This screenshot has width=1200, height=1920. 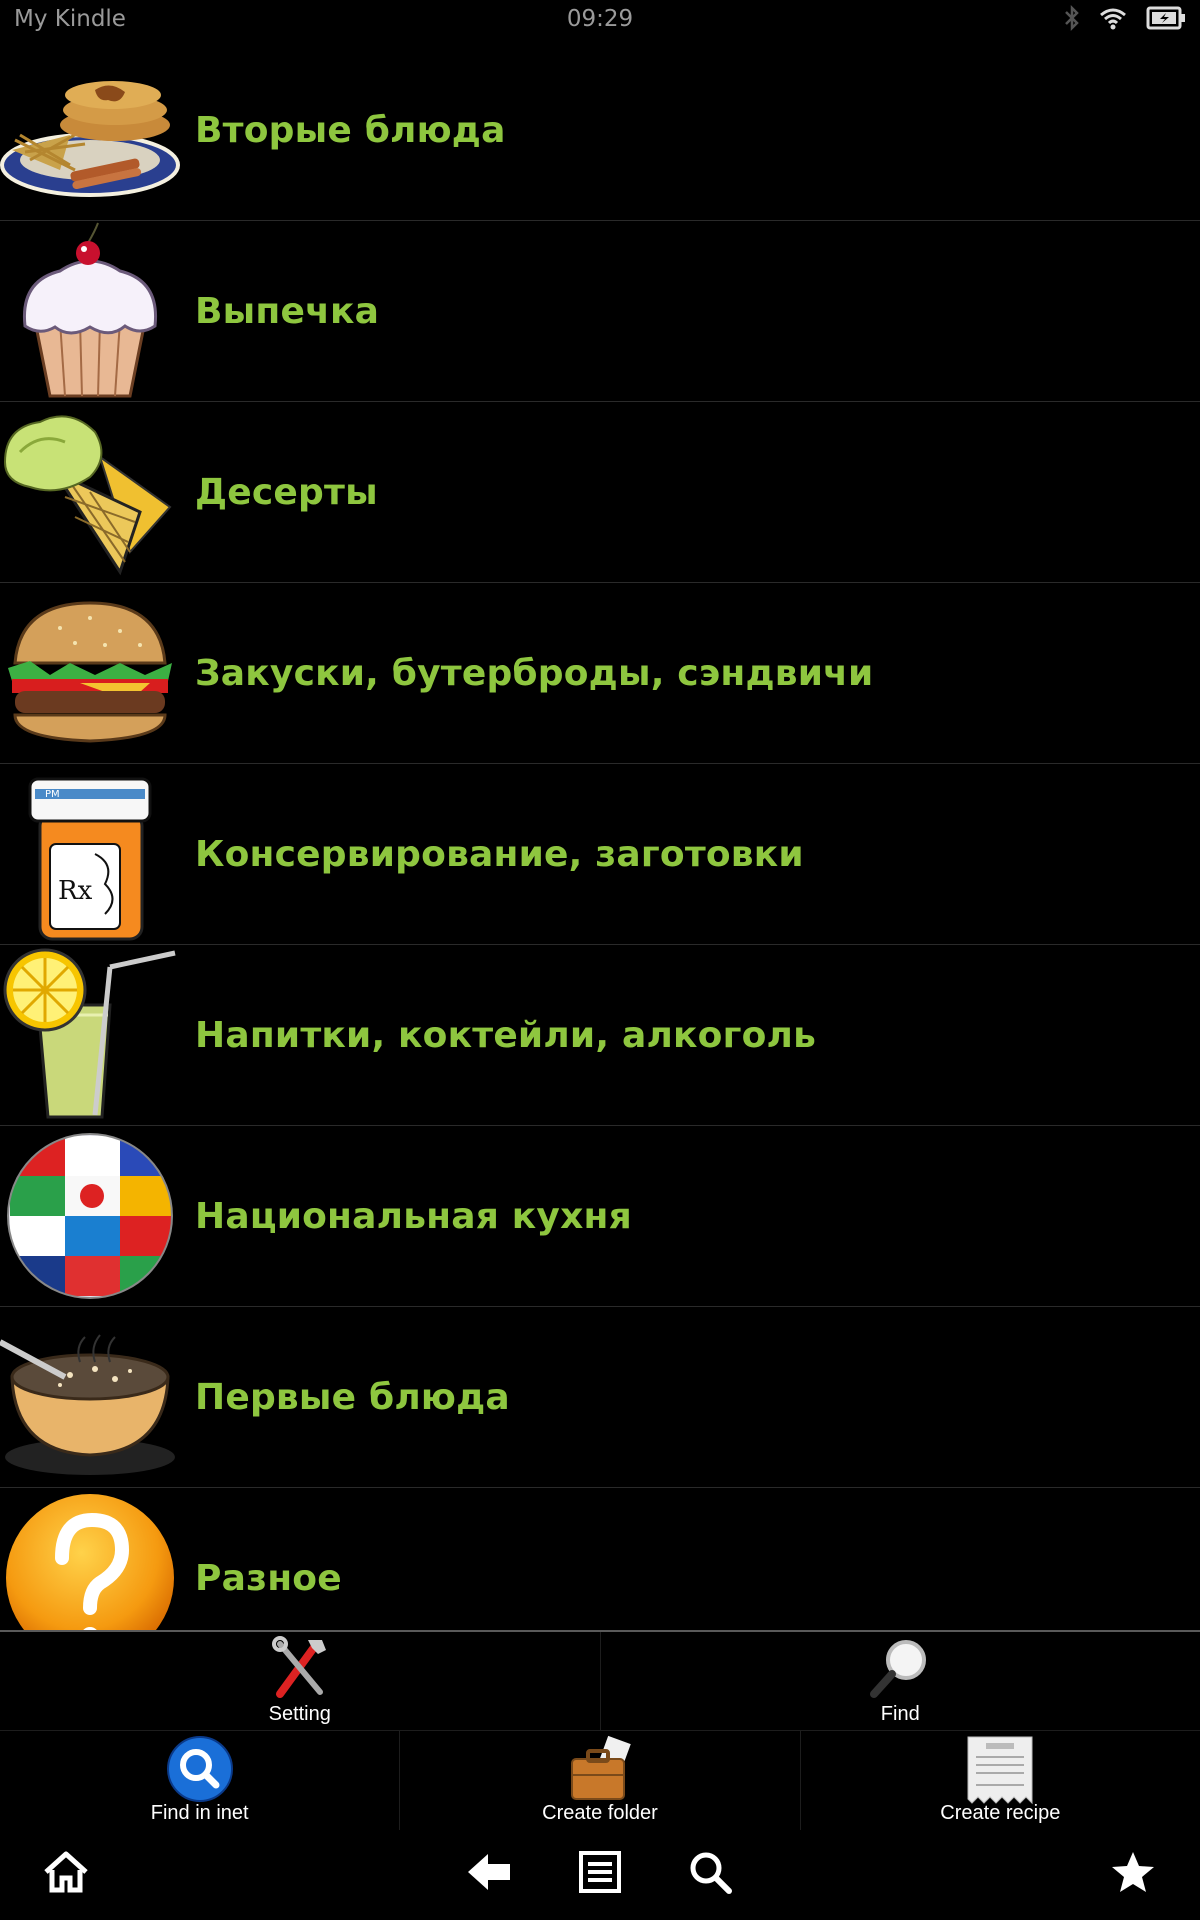 I want to click on wifi-icon, so click(x=1113, y=21).